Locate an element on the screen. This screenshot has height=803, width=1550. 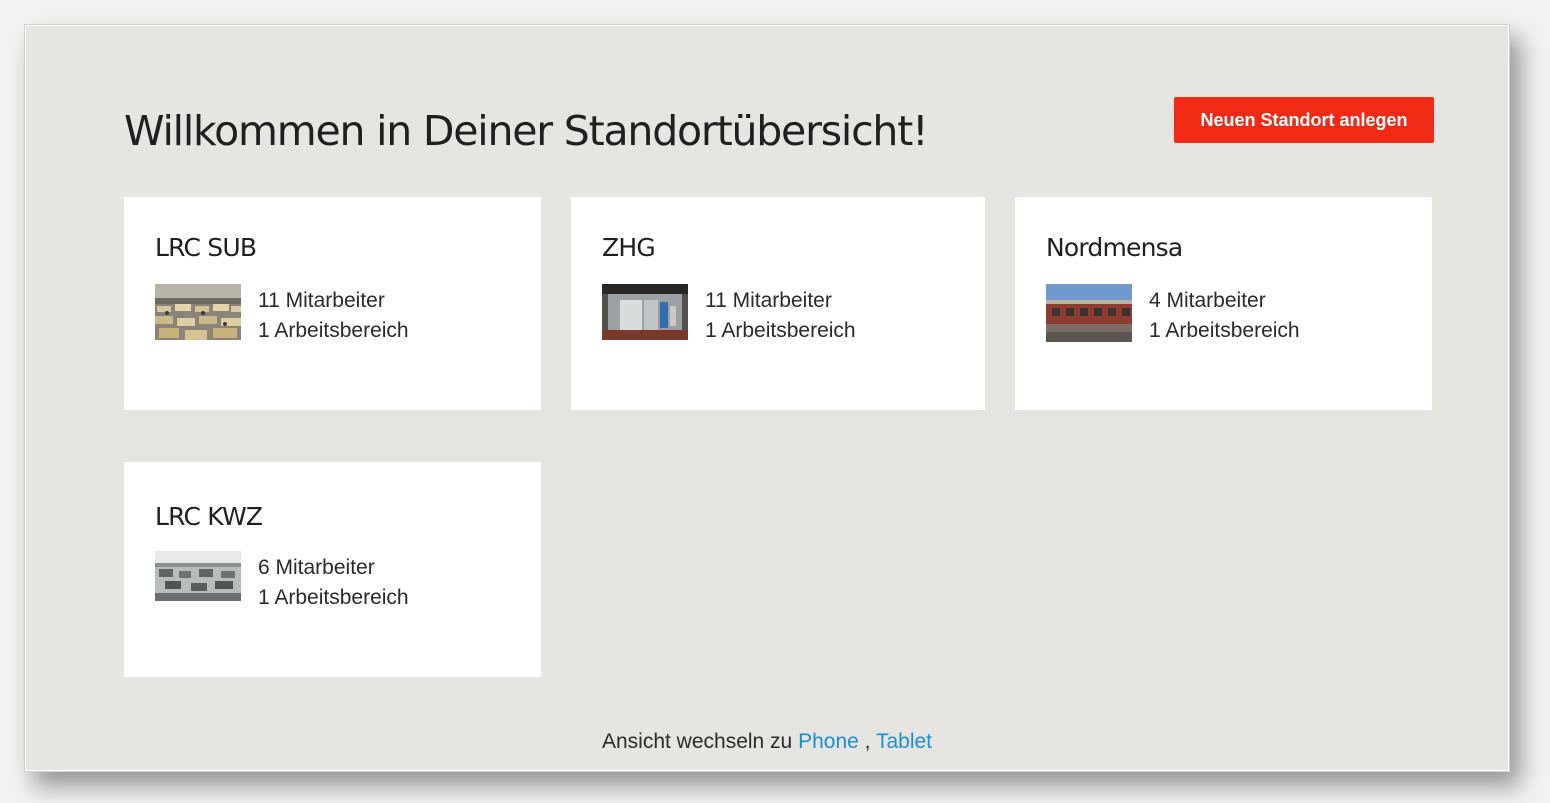
employee-count: 6 Mitarbeiter is located at coordinates (316, 567).